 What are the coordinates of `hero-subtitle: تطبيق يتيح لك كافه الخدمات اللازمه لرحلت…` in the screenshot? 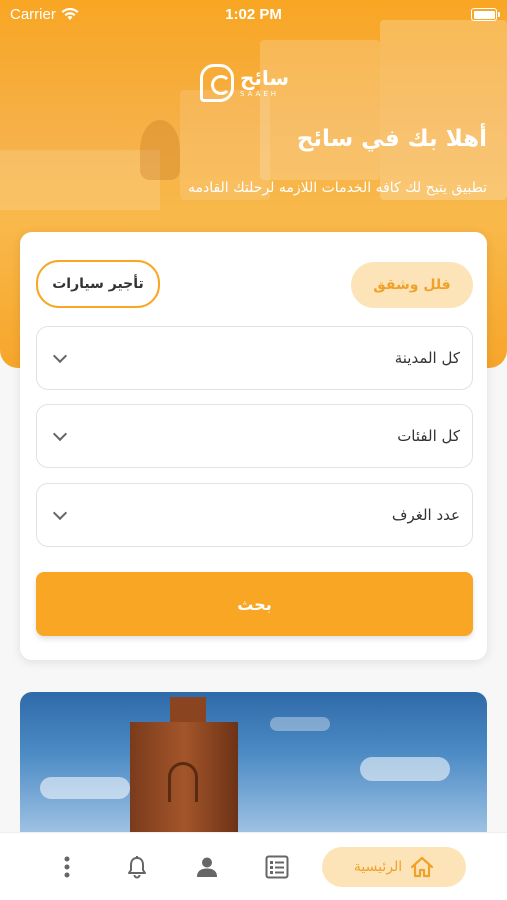 It's located at (337, 188).